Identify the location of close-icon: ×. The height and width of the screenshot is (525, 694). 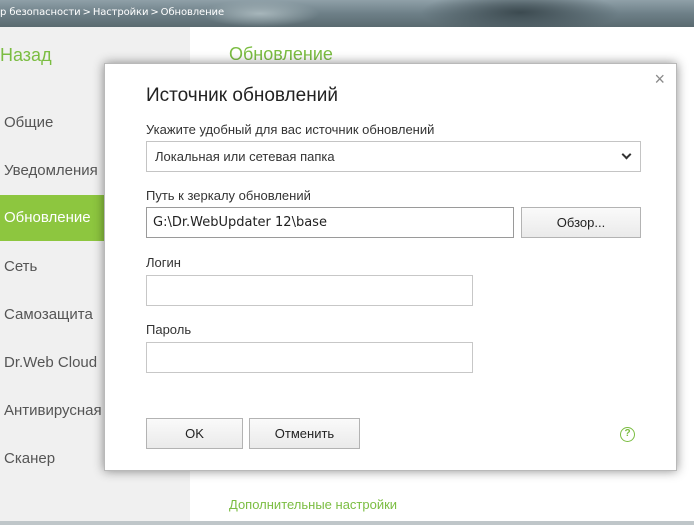
(659, 79).